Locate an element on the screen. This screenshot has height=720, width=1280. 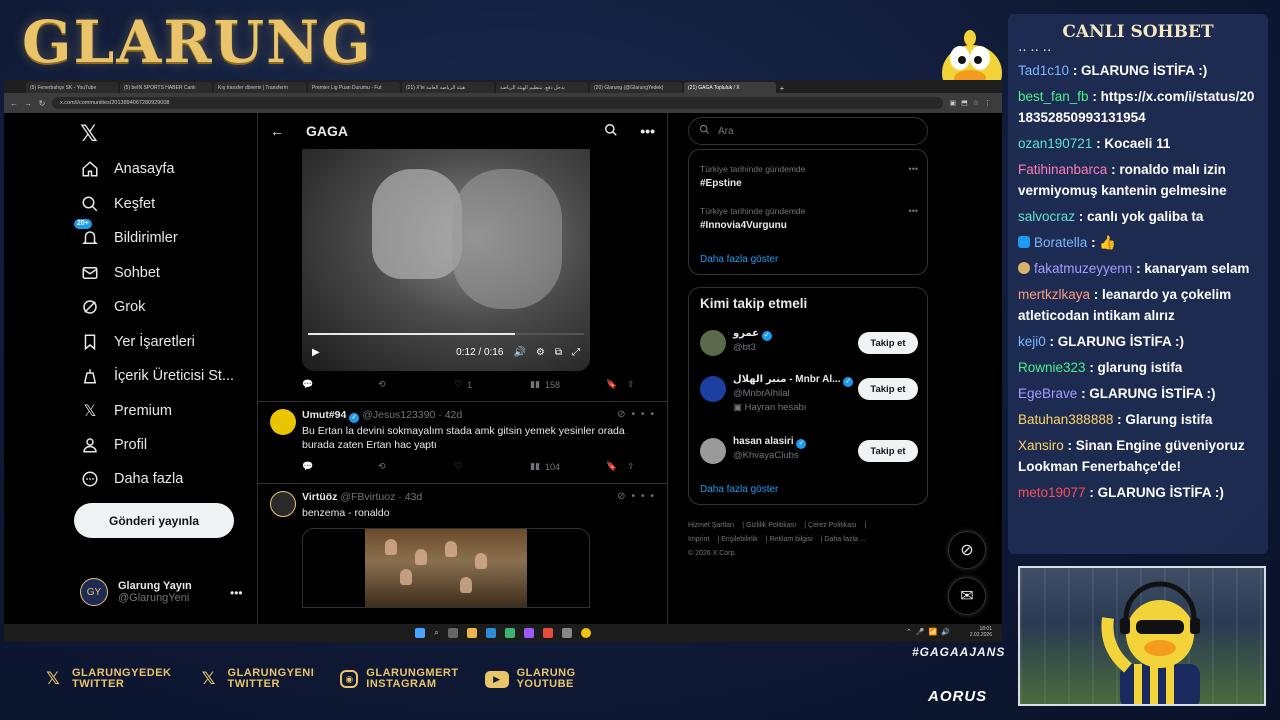
browser-tab: (21) X'te هيئة الرياضة العامة is located at coordinates (448, 87).